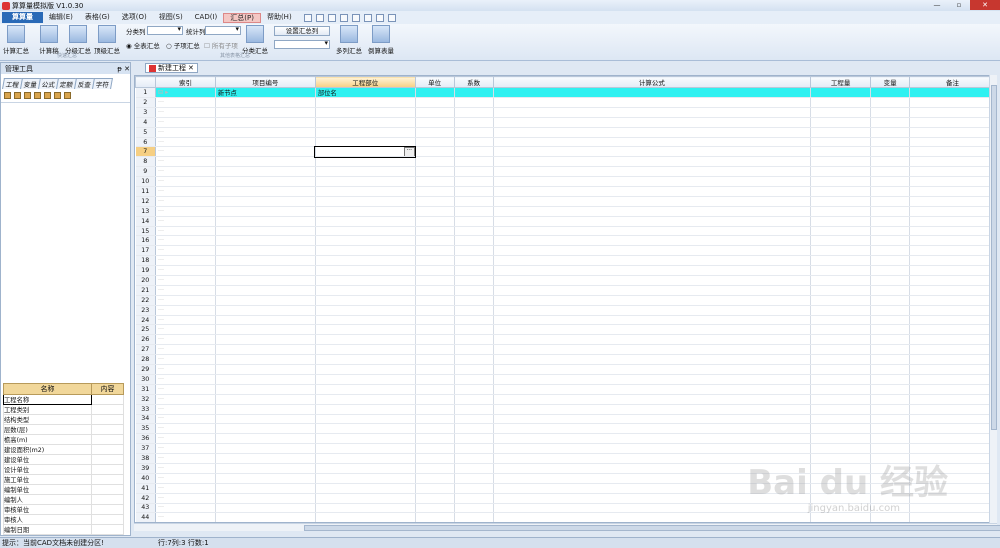  What do you see at coordinates (63, 439) in the screenshot?
I see `property-row: 檐高(m)` at bounding box center [63, 439].